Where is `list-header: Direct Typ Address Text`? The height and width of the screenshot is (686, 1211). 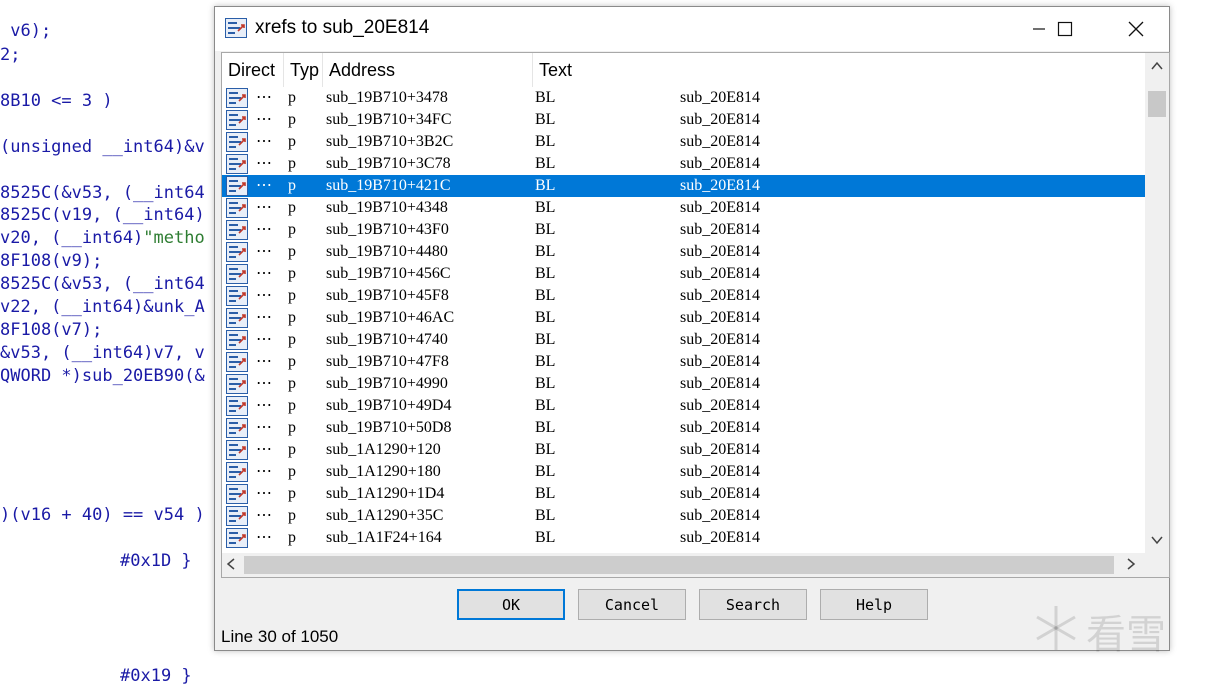 list-header: Direct Typ Address Text is located at coordinates (684, 70).